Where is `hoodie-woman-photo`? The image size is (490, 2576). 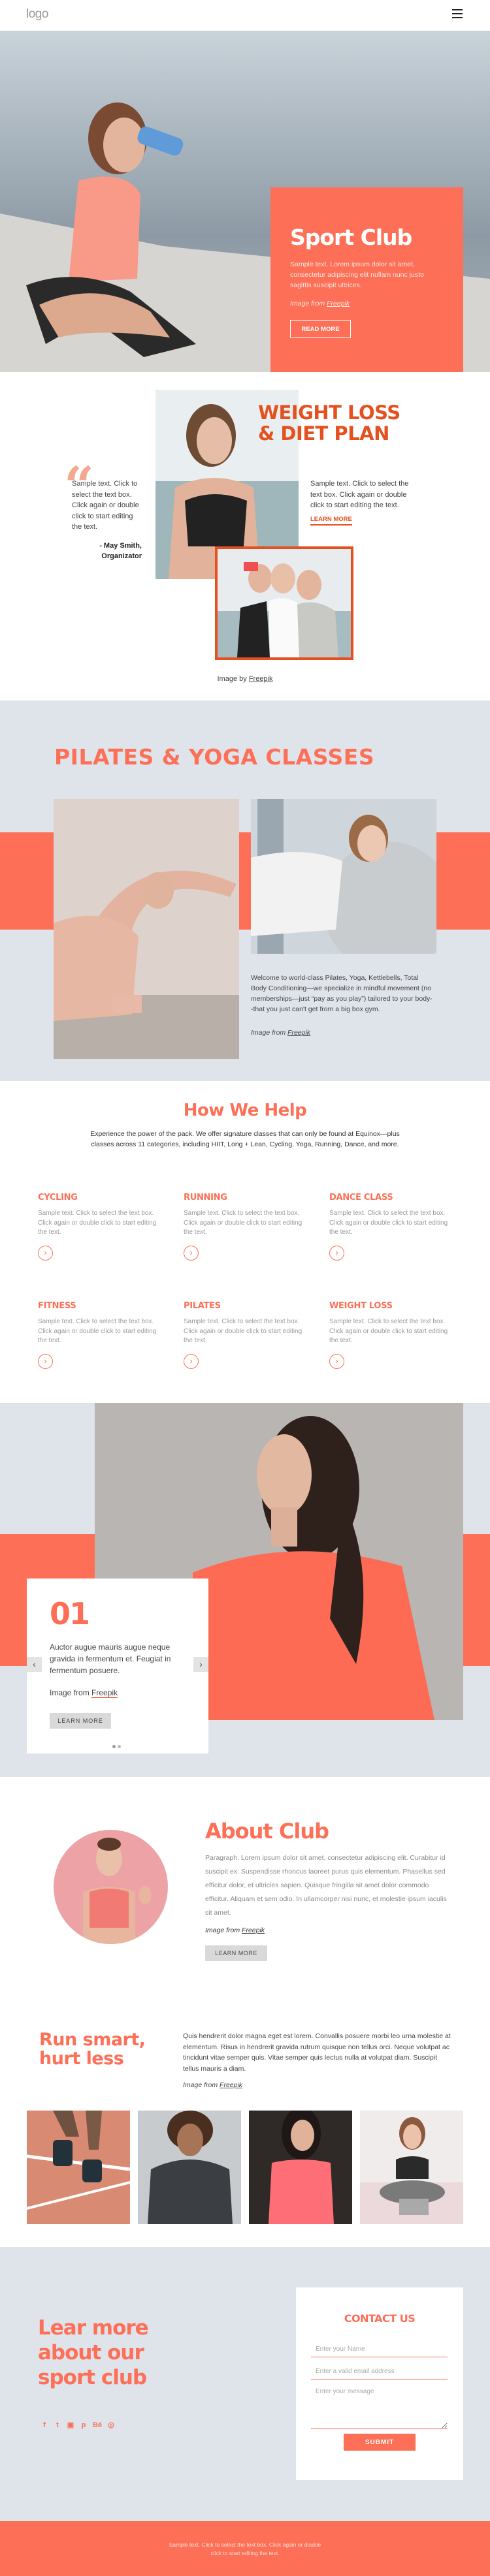
hoodie-woman-photo is located at coordinates (189, 2167).